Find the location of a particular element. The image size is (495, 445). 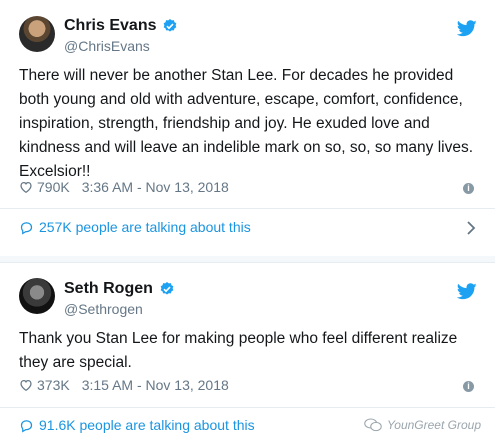

watermark-text: YounGreet Group is located at coordinates (433, 425).